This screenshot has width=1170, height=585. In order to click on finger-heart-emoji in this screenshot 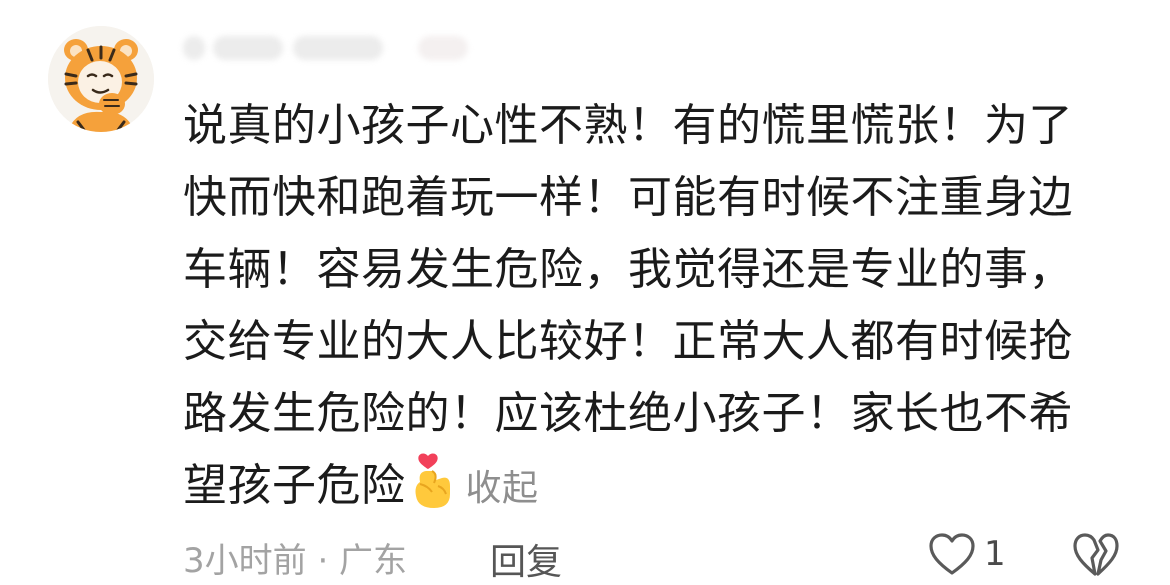, I will do `click(432, 481)`.